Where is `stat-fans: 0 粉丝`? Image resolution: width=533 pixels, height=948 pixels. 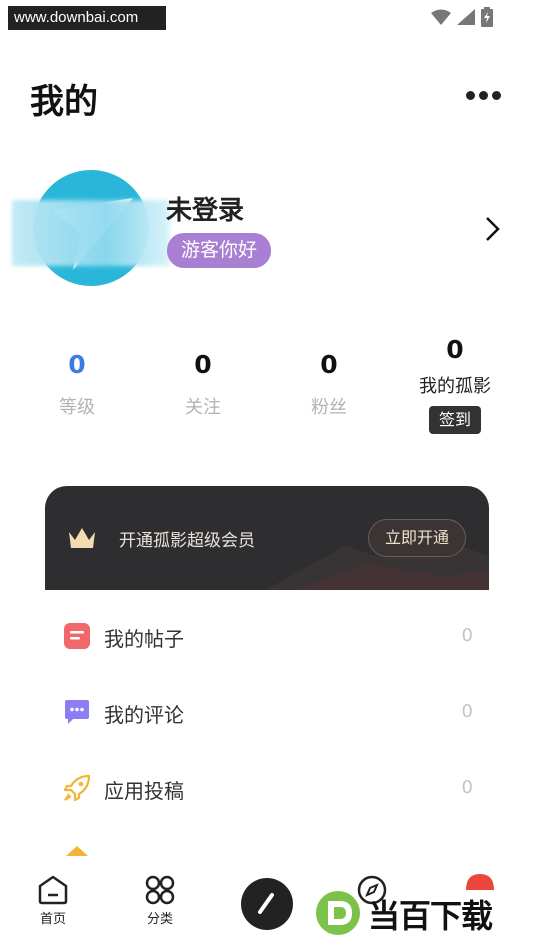 stat-fans: 0 粉丝 is located at coordinates (329, 384).